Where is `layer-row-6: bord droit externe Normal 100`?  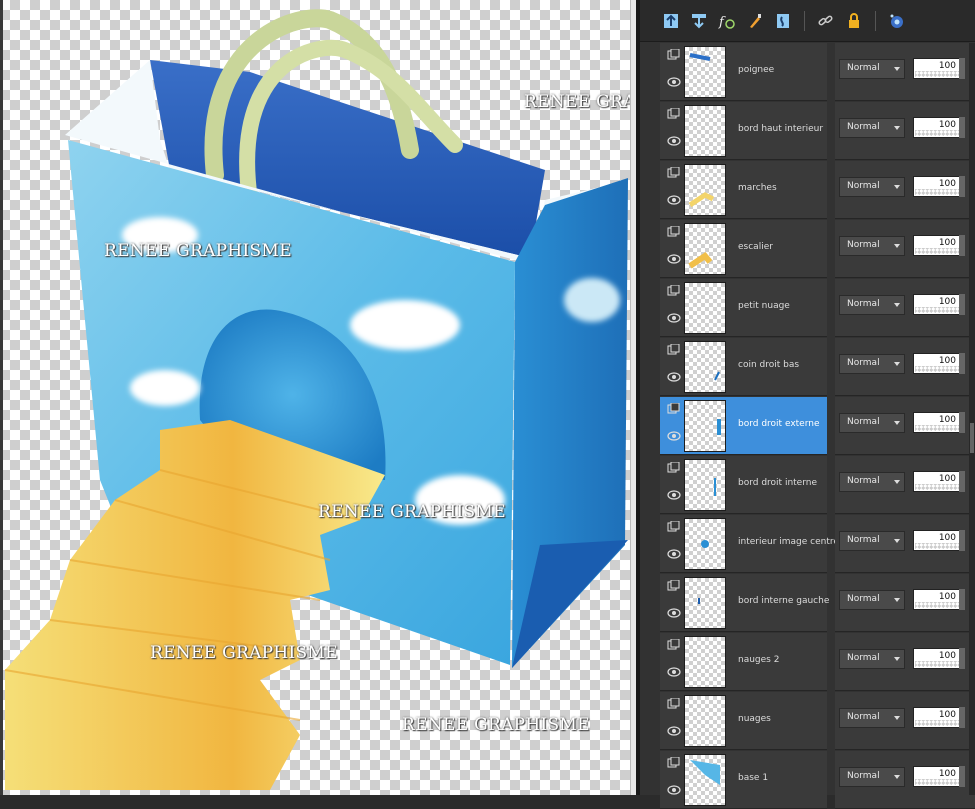
layer-row-6: bord droit externe Normal 100 is located at coordinates (817, 426).